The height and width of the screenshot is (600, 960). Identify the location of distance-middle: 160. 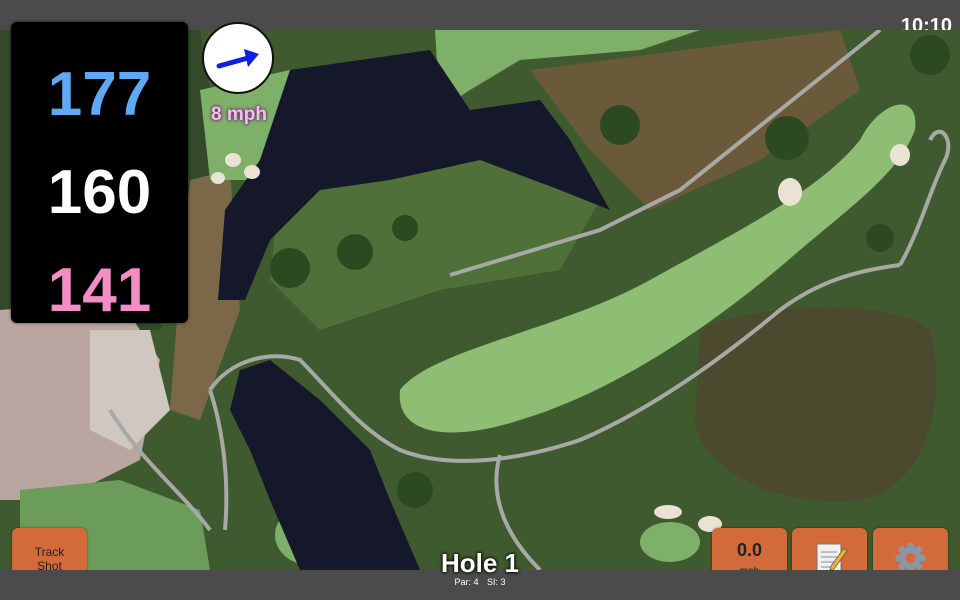
(99, 192).